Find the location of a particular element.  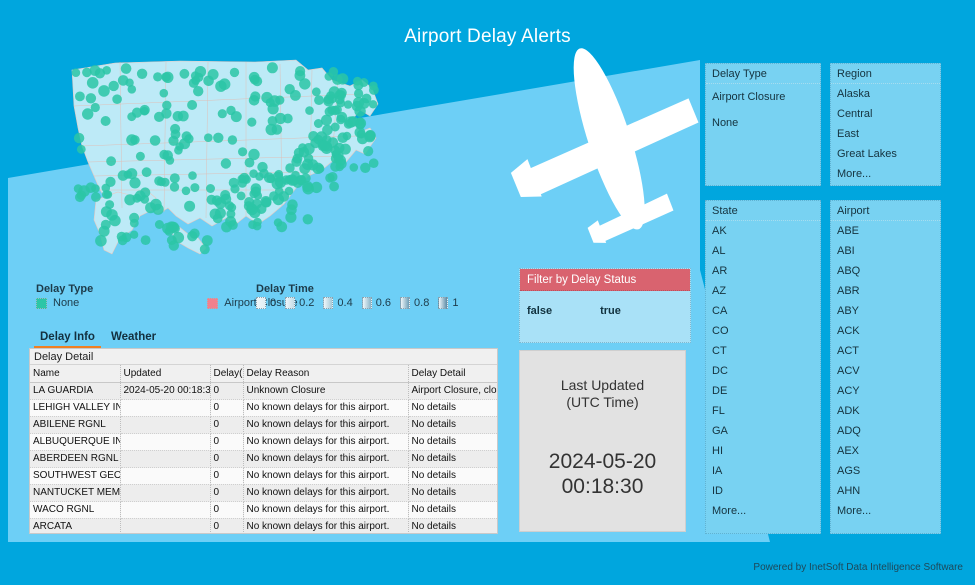

table-header-cell: Name is located at coordinates (75, 374).